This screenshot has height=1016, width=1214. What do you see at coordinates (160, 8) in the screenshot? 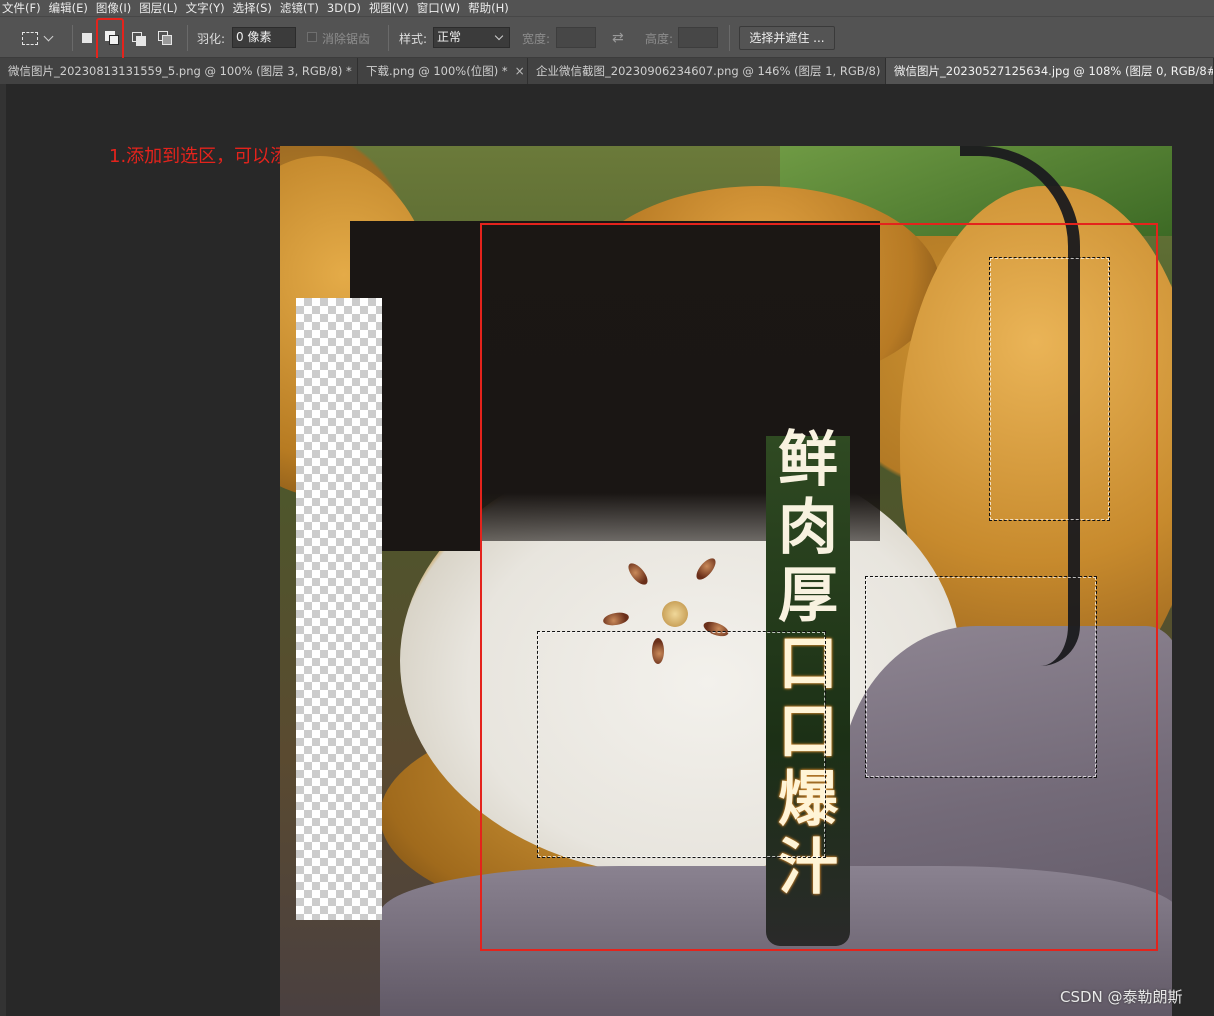
I see `menu-layer: 图层(L)` at bounding box center [160, 8].